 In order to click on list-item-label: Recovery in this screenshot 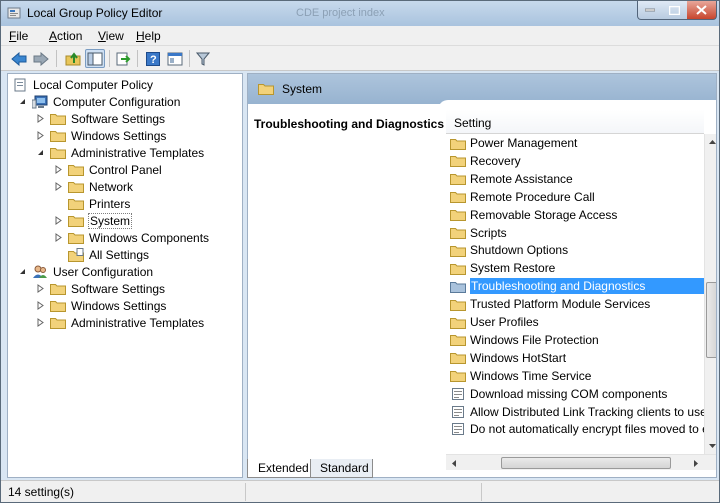, I will do `click(495, 160)`.